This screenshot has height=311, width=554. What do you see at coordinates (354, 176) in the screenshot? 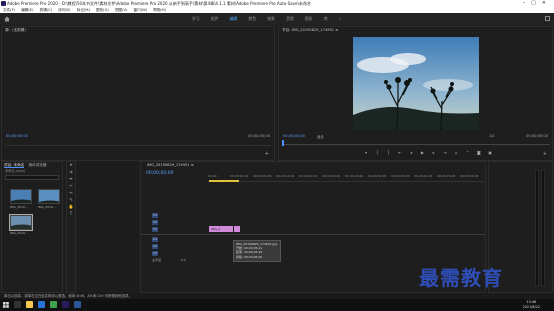
I see `ruler-tick-label: 00;00;29;29` at bounding box center [354, 176].